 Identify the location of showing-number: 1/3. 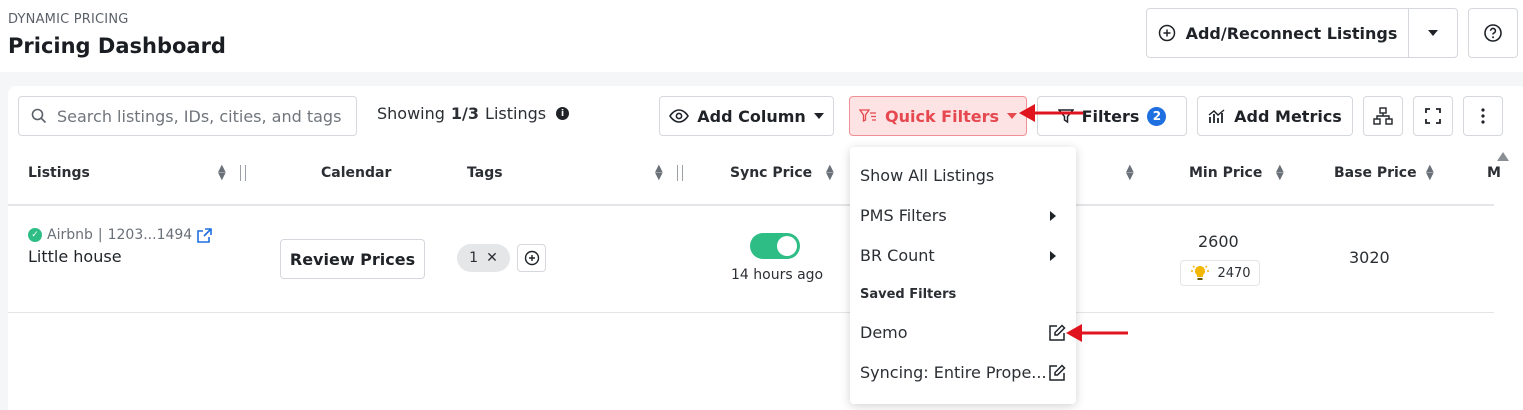
(465, 113).